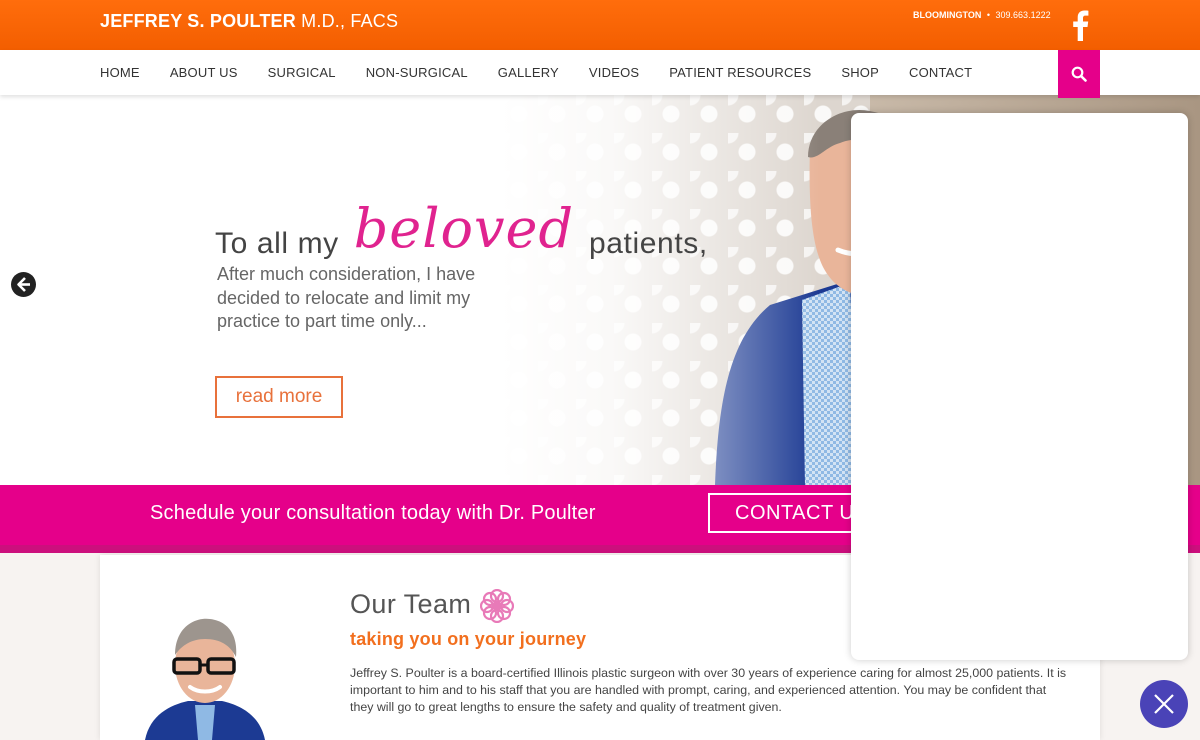 The image size is (1200, 740). What do you see at coordinates (302, 72) in the screenshot?
I see `nav-surgical: SURGICAL` at bounding box center [302, 72].